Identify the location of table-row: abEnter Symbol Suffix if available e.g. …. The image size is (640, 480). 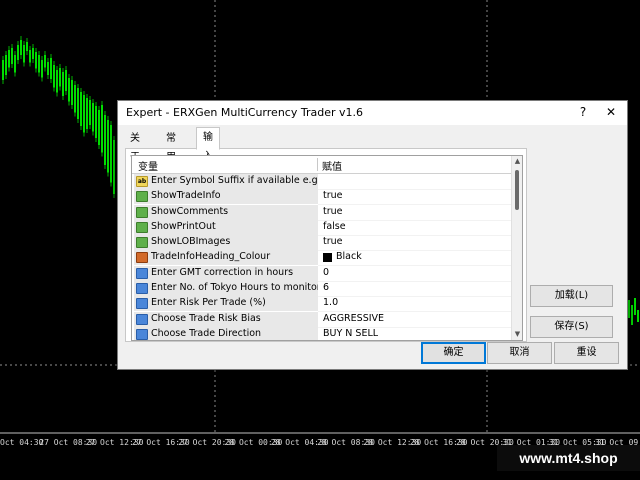
(321, 182).